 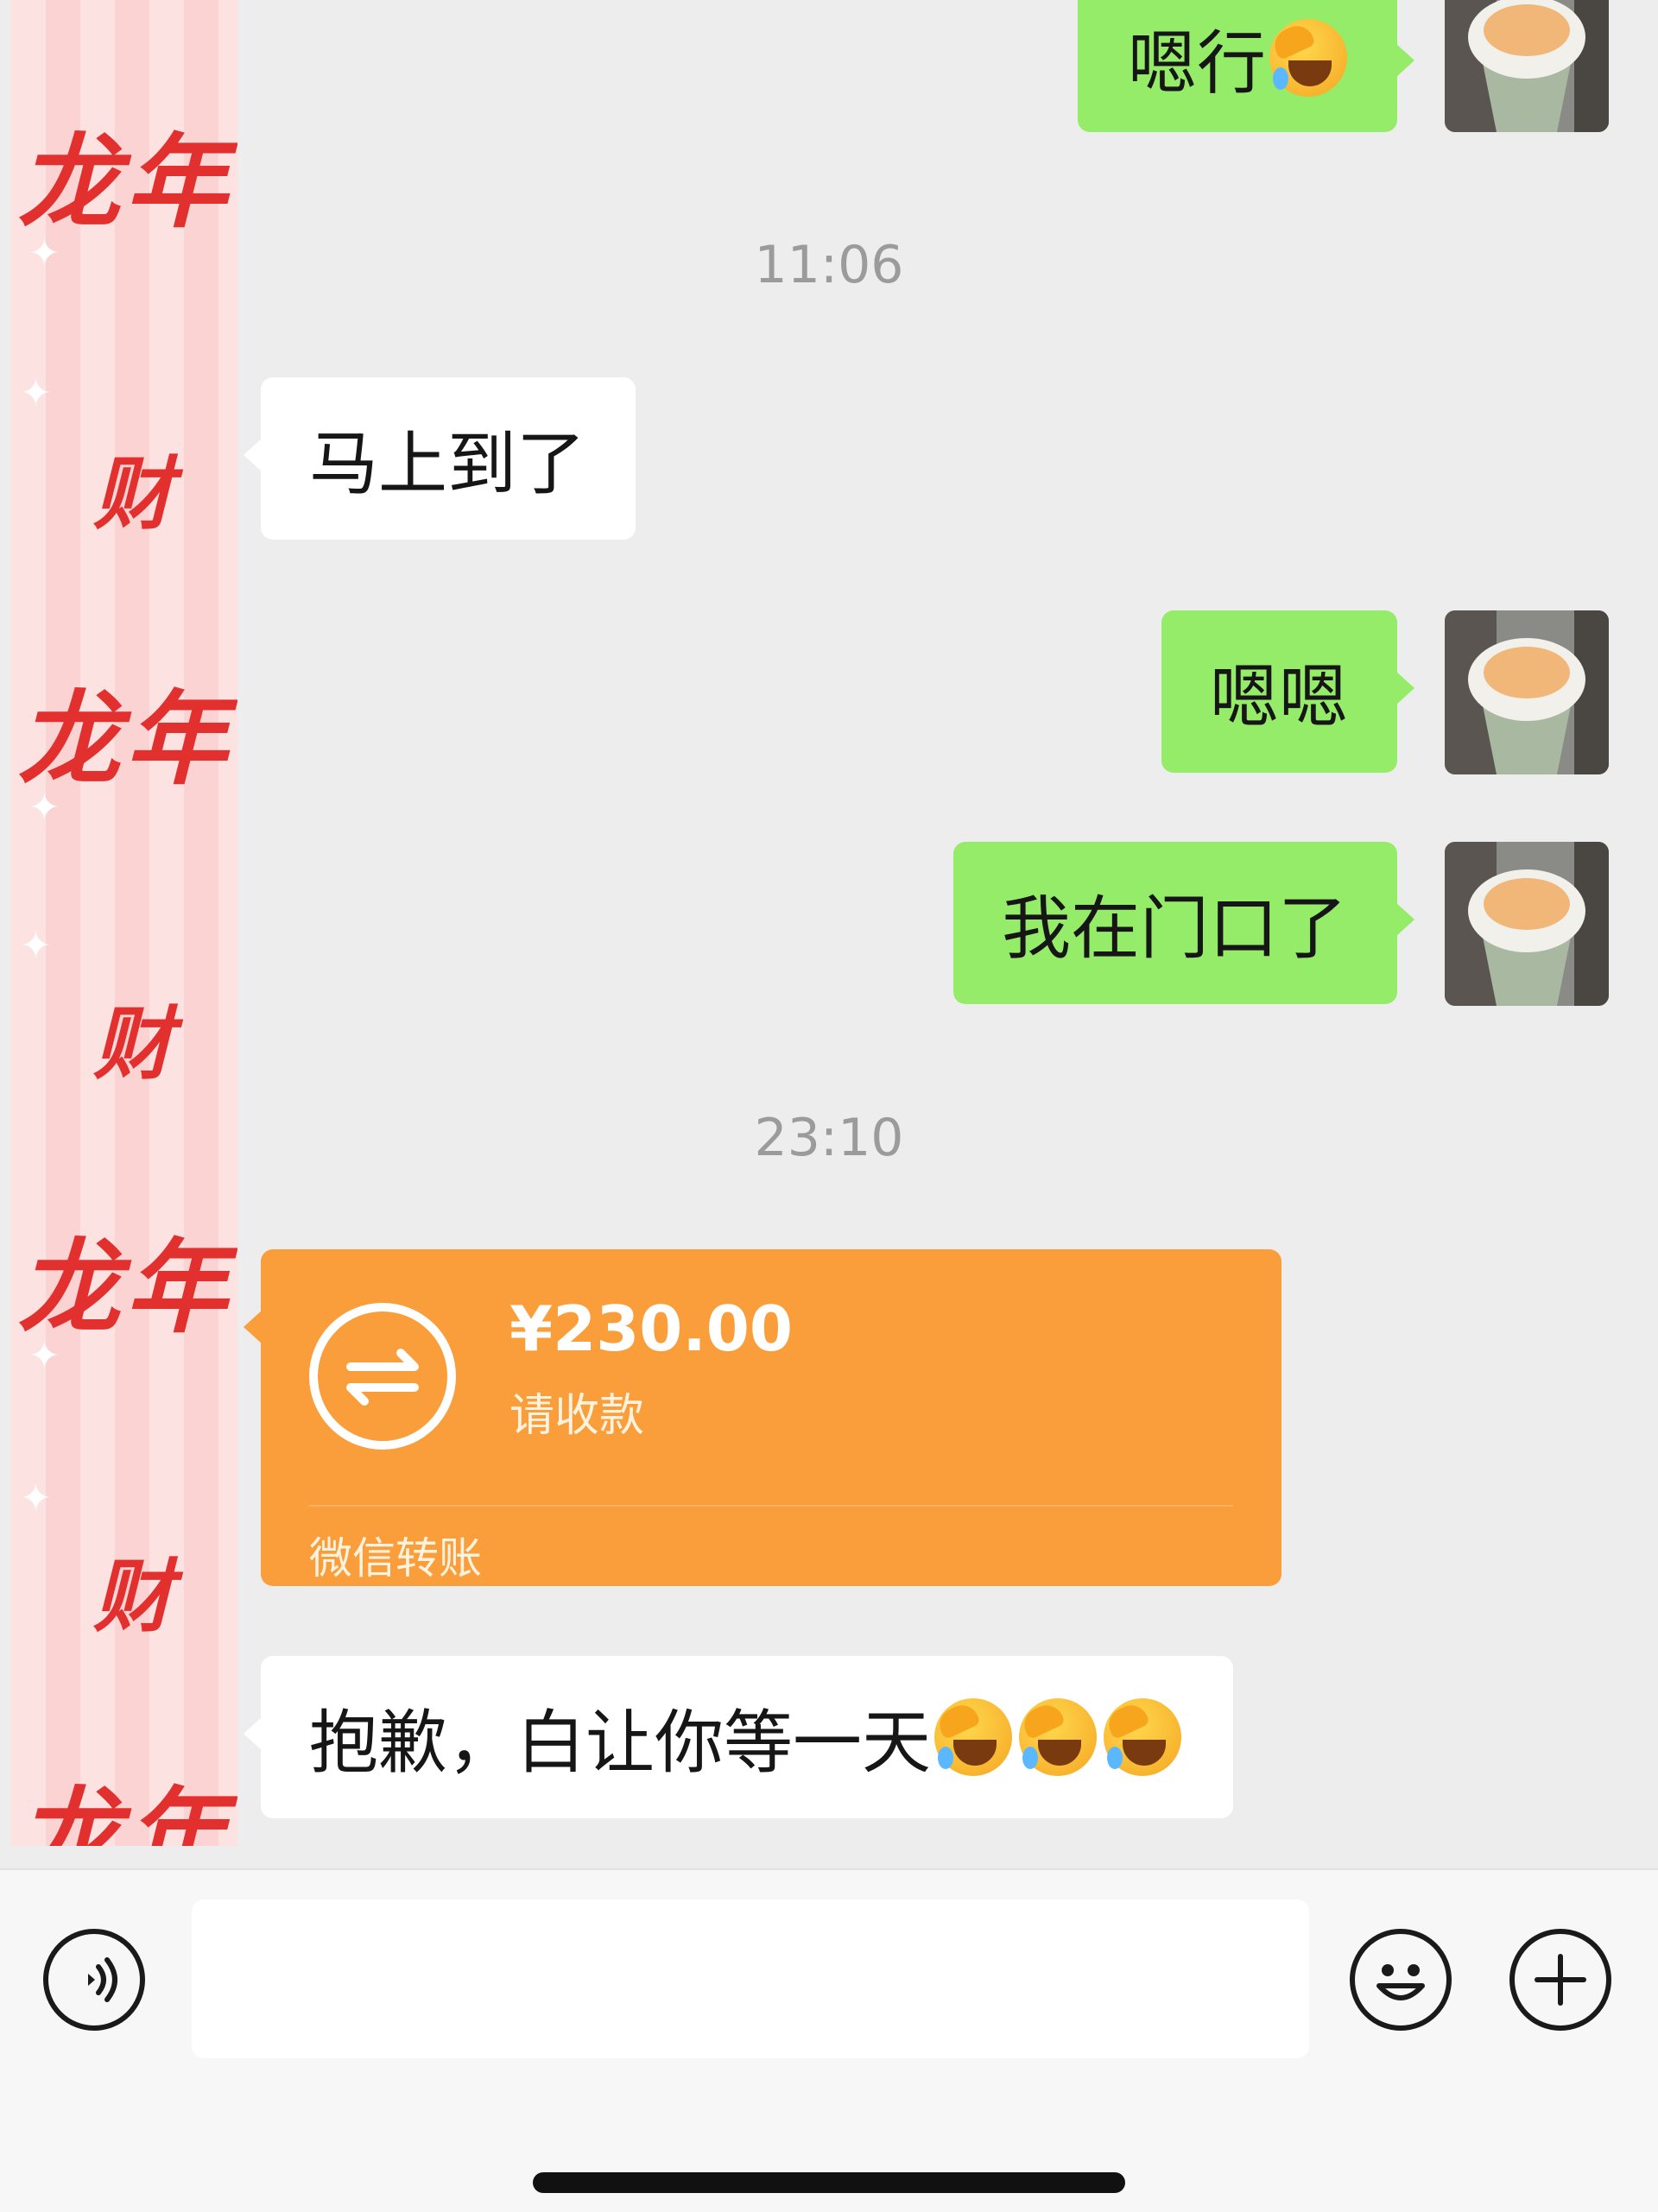 I want to click on message-input, so click(x=750, y=1978).